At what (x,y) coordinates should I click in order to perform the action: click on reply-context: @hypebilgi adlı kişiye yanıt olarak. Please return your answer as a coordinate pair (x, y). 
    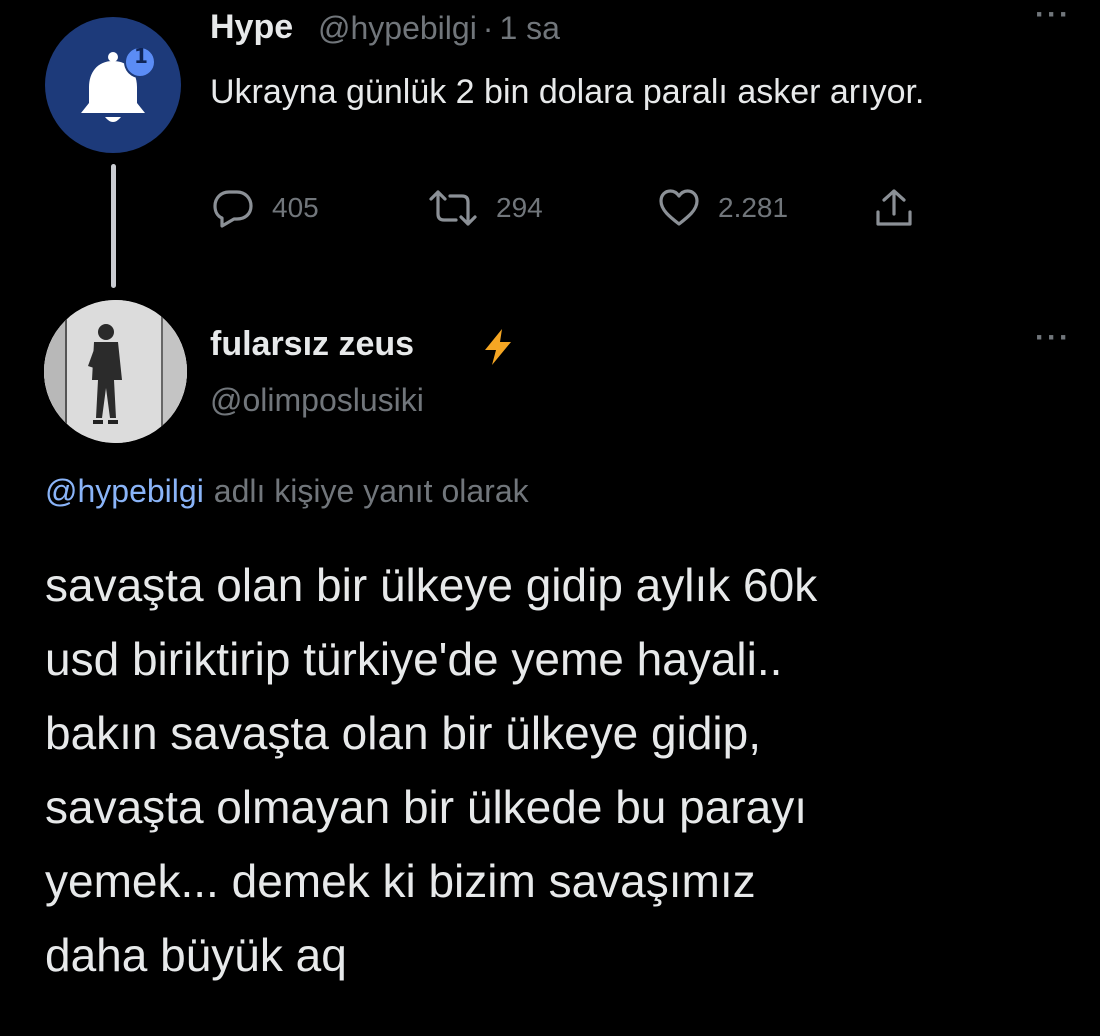
    Looking at the image, I should click on (287, 491).